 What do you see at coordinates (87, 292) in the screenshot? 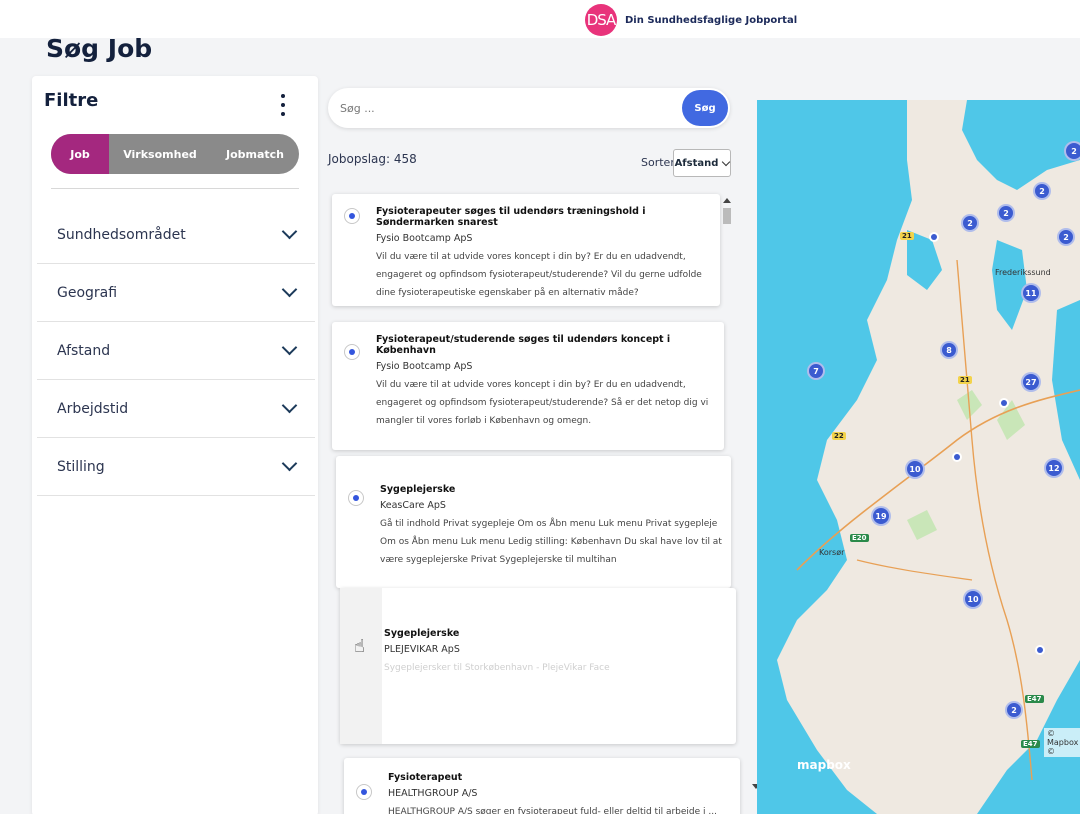
I see `facet-label: Geografi` at bounding box center [87, 292].